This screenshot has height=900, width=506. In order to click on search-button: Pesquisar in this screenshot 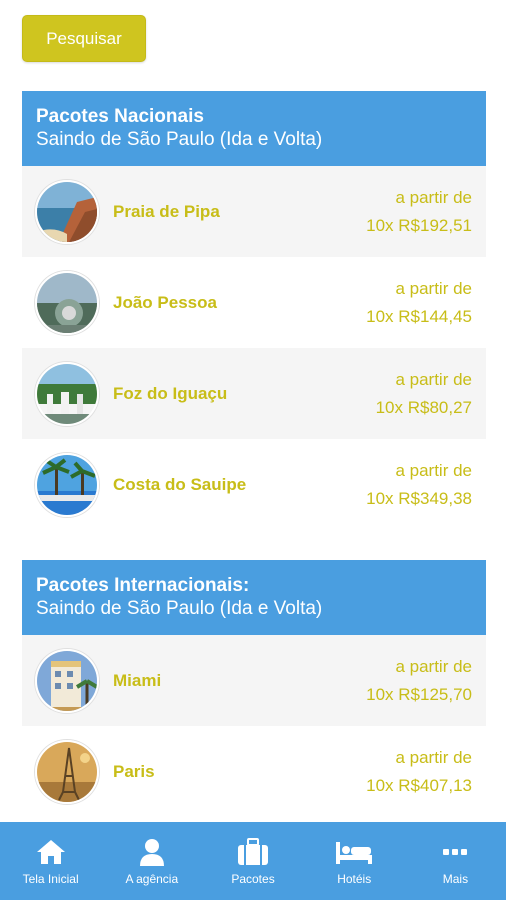, I will do `click(84, 38)`.